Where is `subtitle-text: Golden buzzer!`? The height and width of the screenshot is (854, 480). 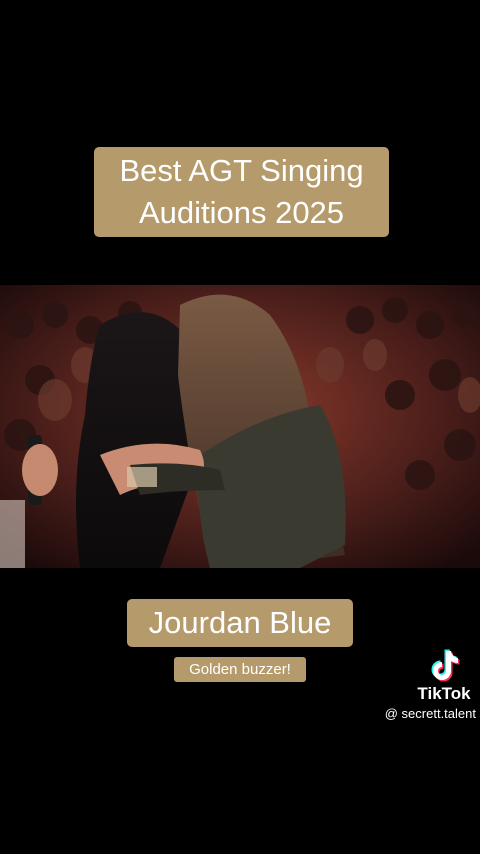 subtitle-text: Golden buzzer! is located at coordinates (240, 669).